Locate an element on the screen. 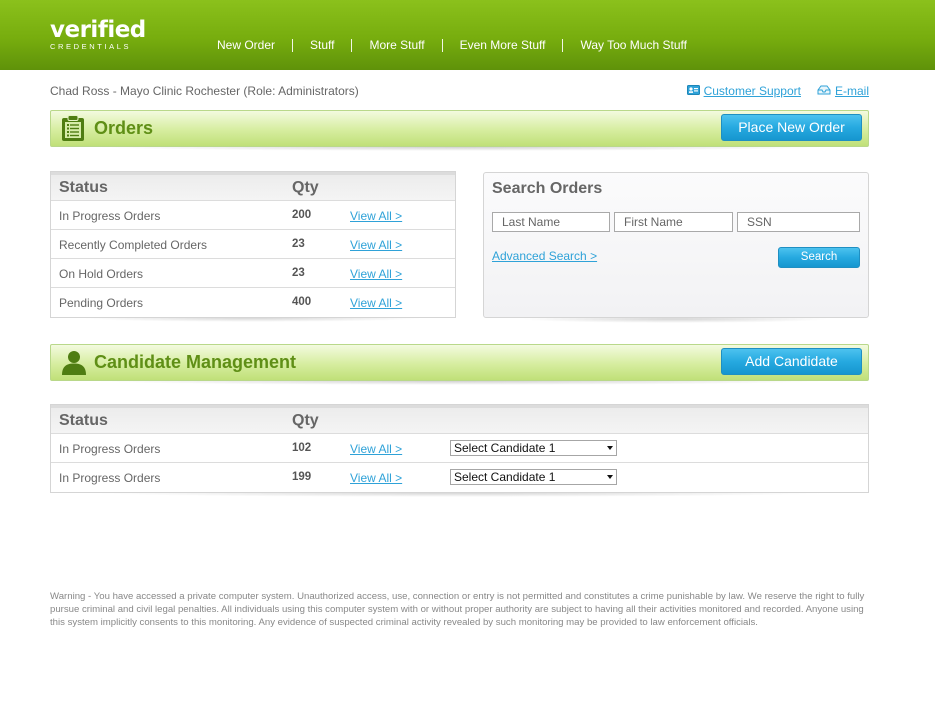 The width and height of the screenshot is (935, 716). first-name-input: First Name is located at coordinates (673, 222).